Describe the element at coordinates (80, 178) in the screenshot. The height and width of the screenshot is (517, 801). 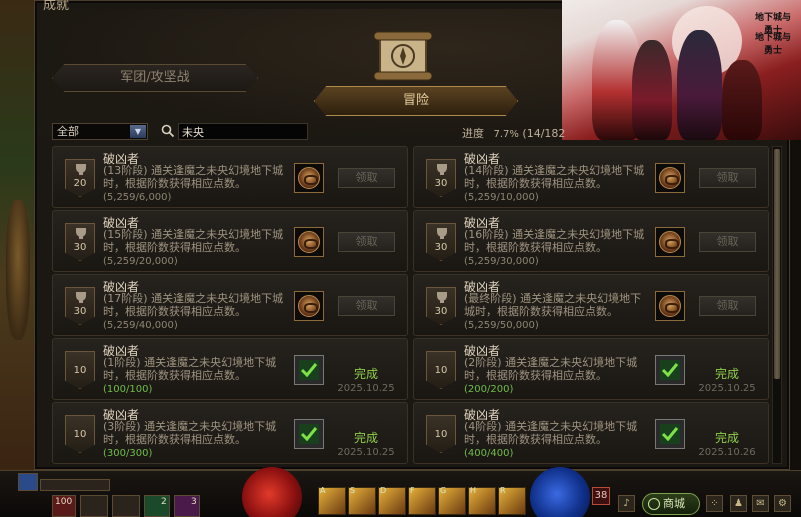
I see `trophy-badge: 20` at that location.